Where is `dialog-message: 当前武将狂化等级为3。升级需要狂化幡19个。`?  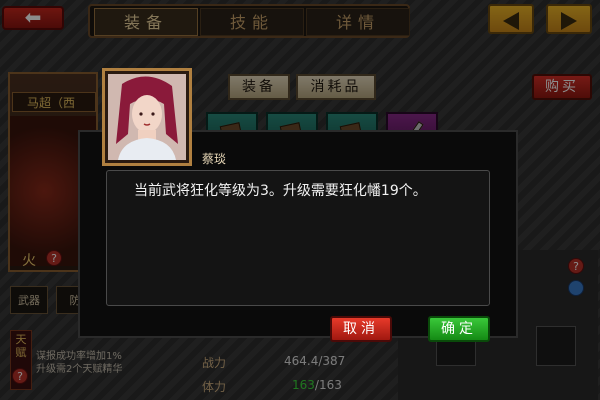 dialog-message: 当前武将狂化等级为3。升级需要狂化幡19个。 is located at coordinates (280, 191).